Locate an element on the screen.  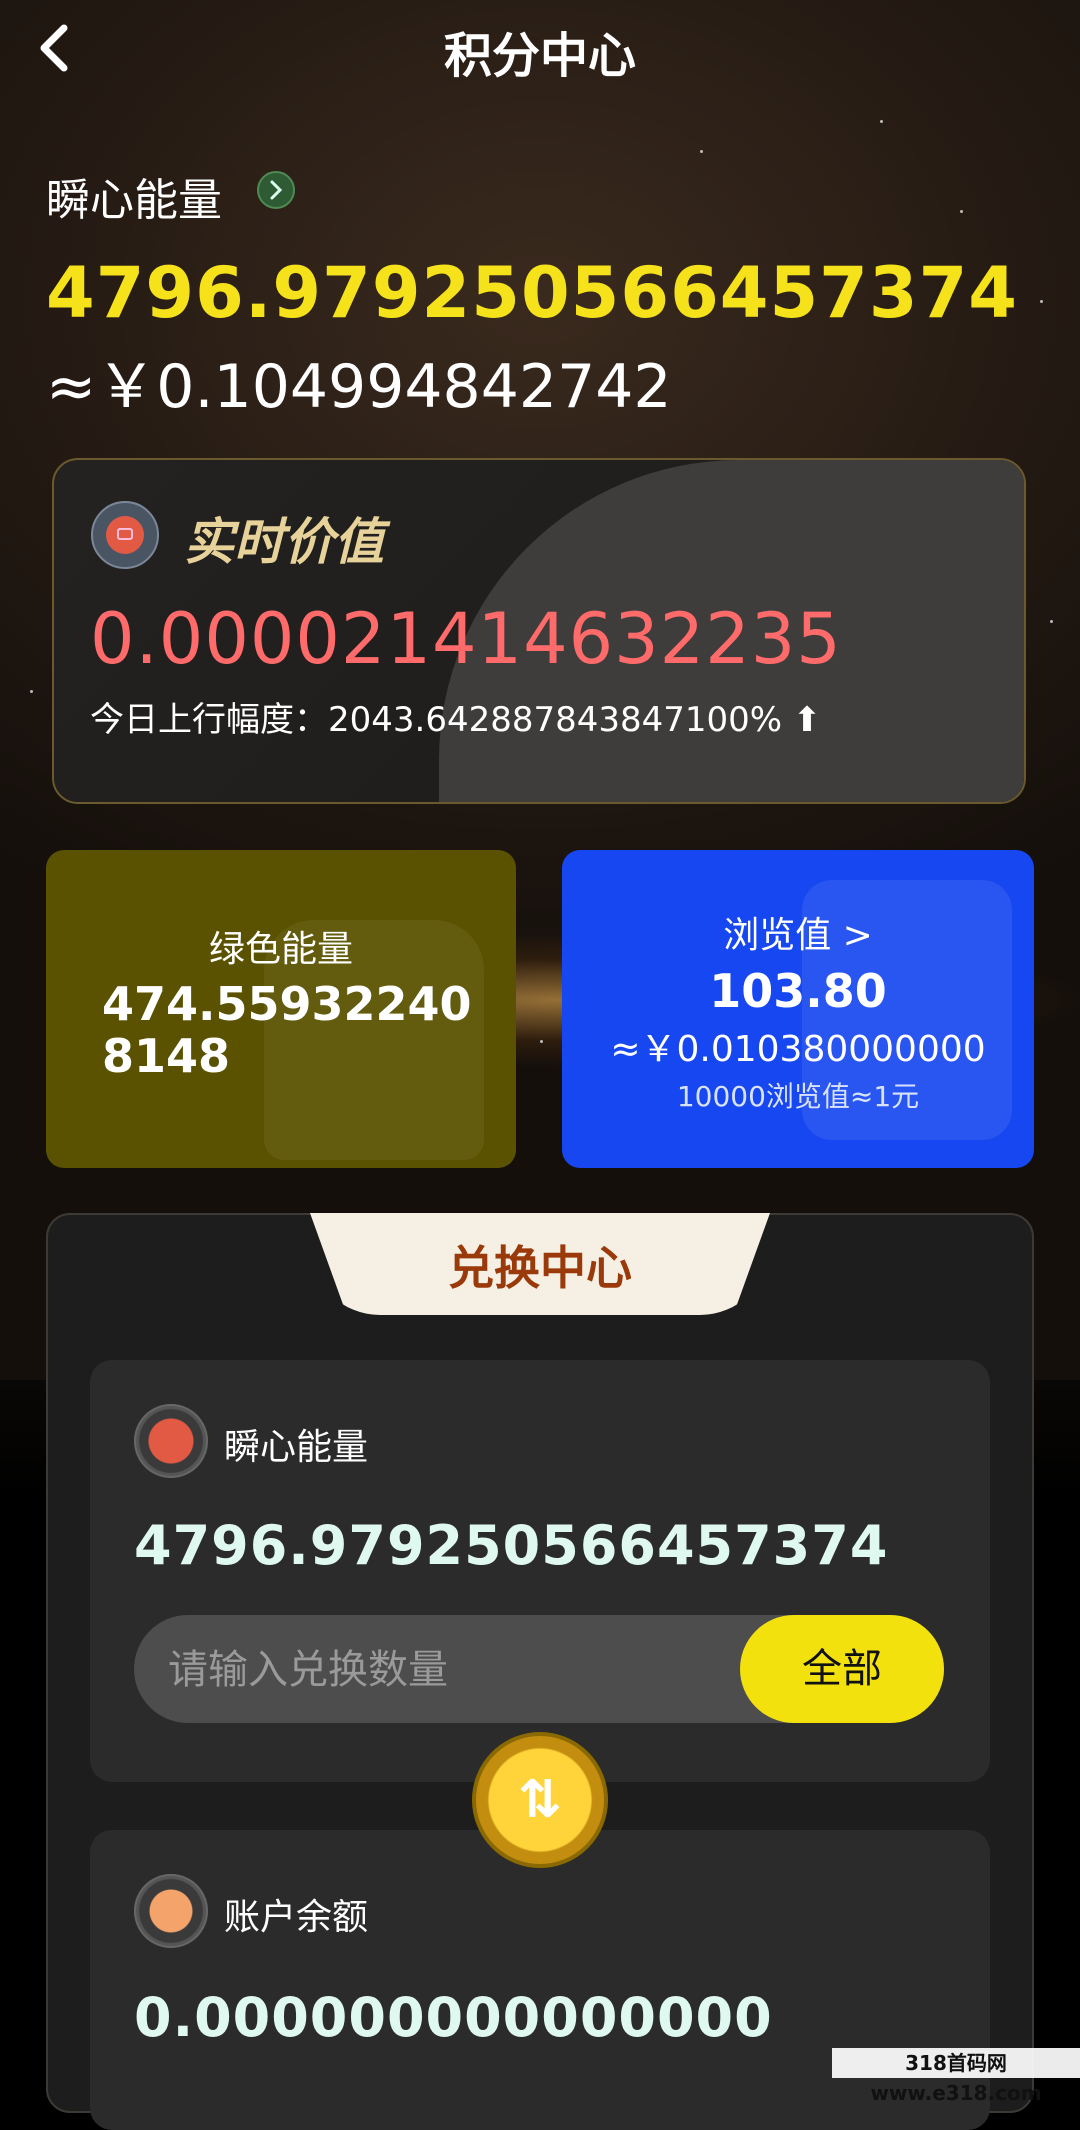
page-title: 积分中心 is located at coordinates (539, 56).